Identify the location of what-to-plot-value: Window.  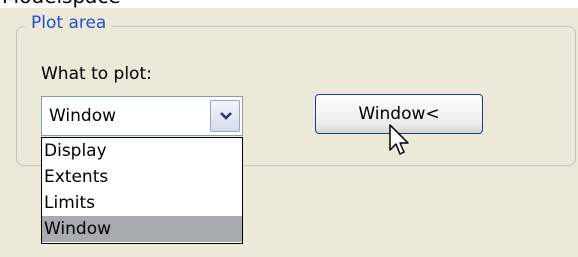
(83, 116).